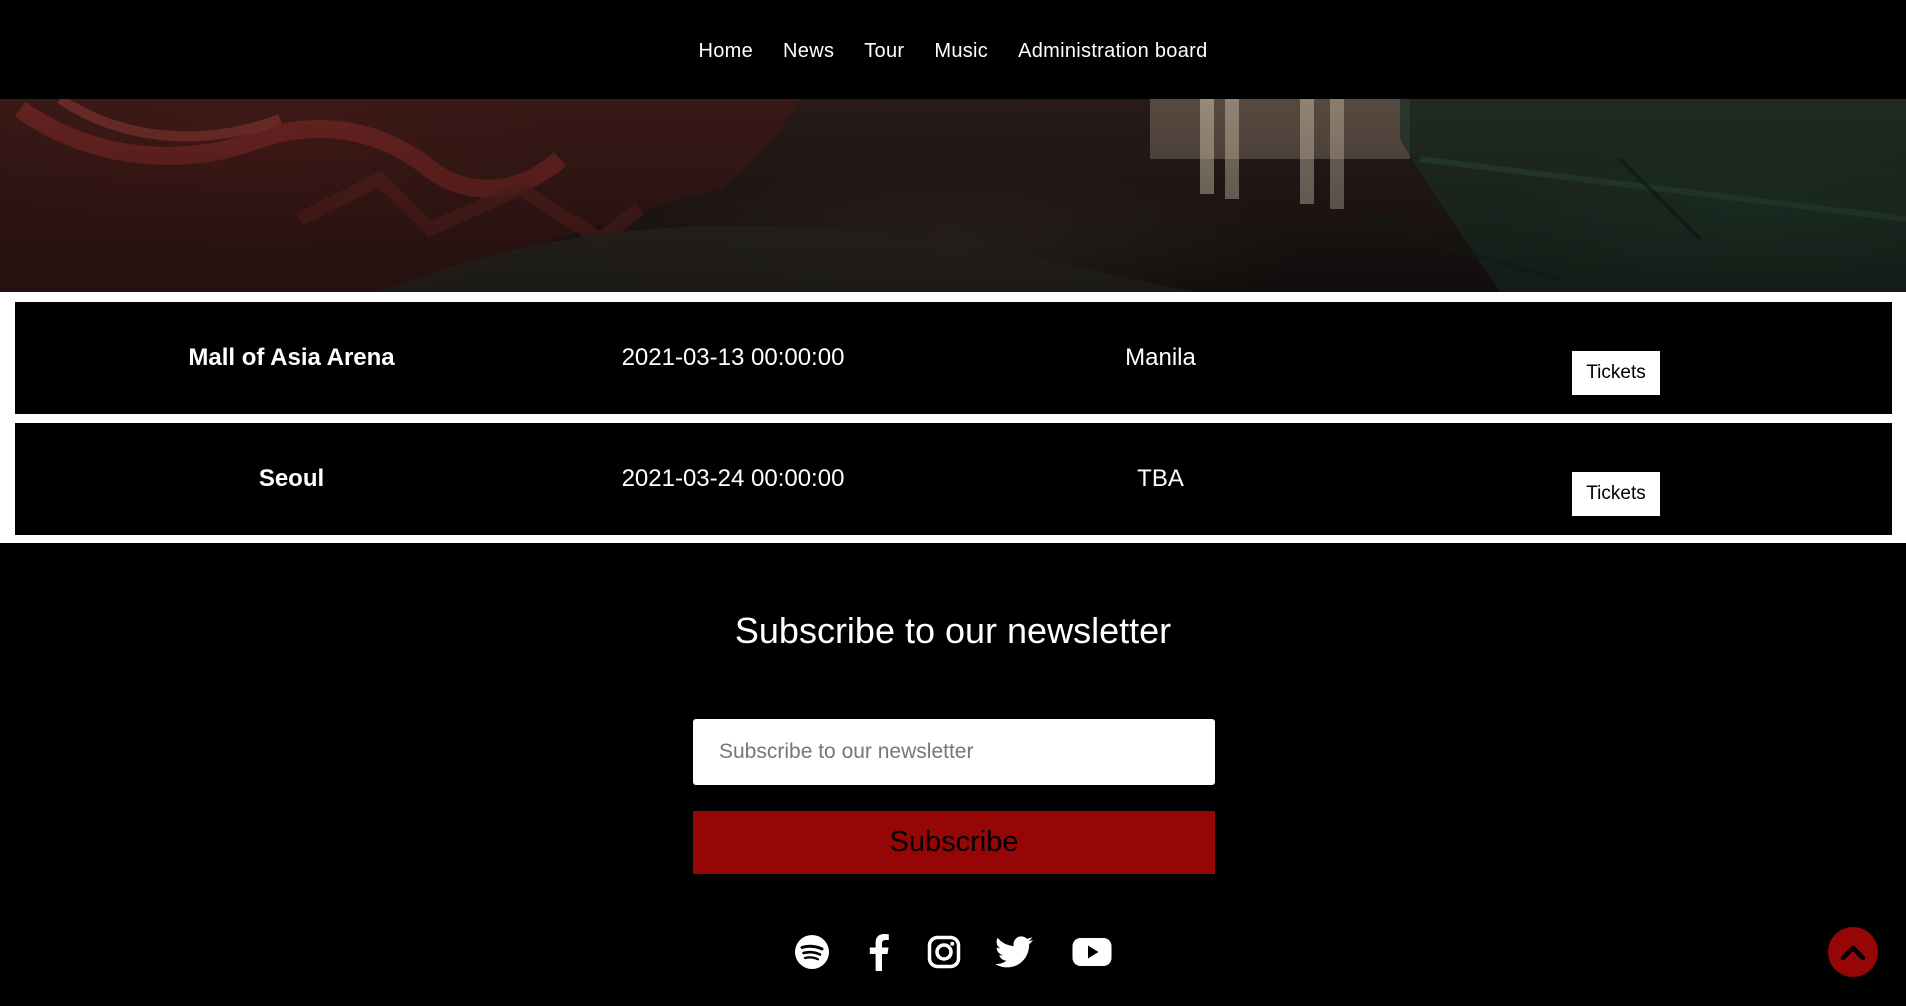 This screenshot has width=1906, height=1006. I want to click on chevron-up-icon, so click(1853, 953).